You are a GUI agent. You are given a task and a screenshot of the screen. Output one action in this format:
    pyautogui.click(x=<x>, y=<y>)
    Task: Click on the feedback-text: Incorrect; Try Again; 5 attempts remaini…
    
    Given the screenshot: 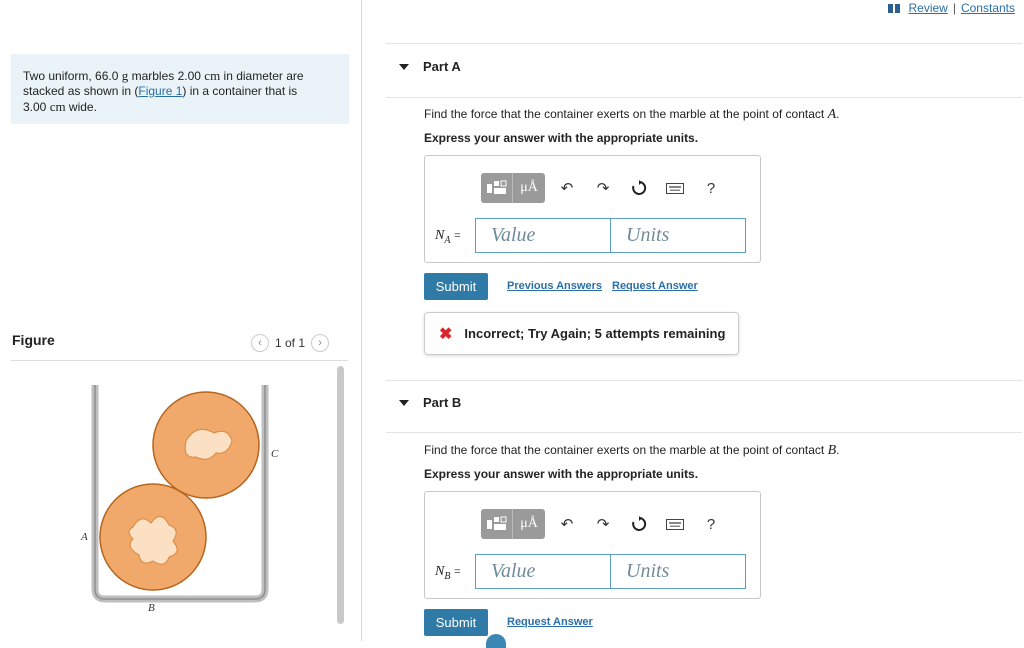 What is the action you would take?
    pyautogui.click(x=595, y=333)
    